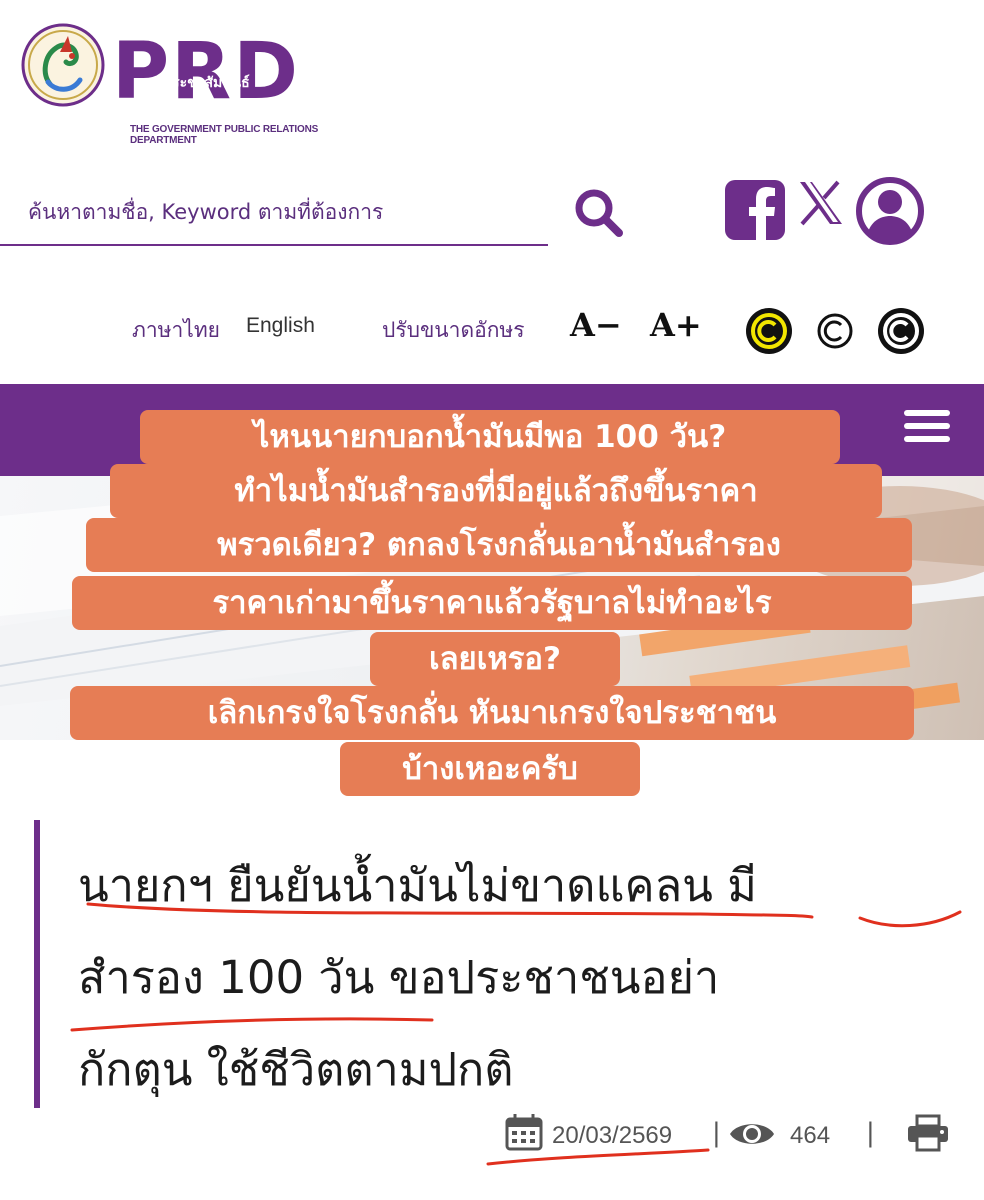  What do you see at coordinates (928, 1134) in the screenshot?
I see `print-icon` at bounding box center [928, 1134].